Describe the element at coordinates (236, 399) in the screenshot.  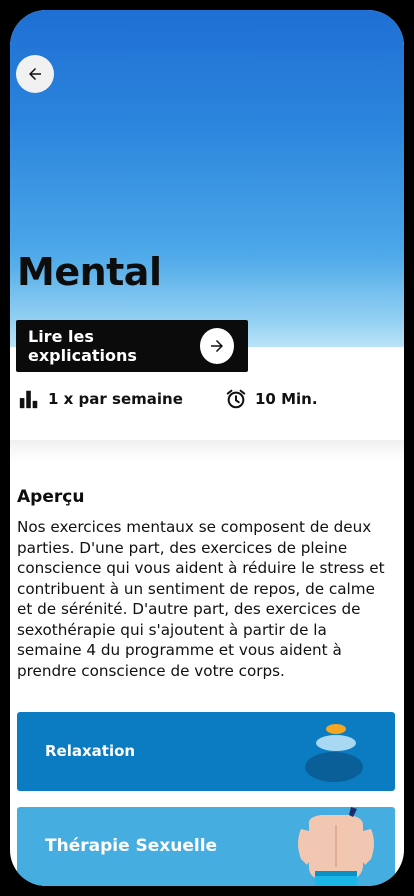
I see `alarm-clock-icon` at that location.